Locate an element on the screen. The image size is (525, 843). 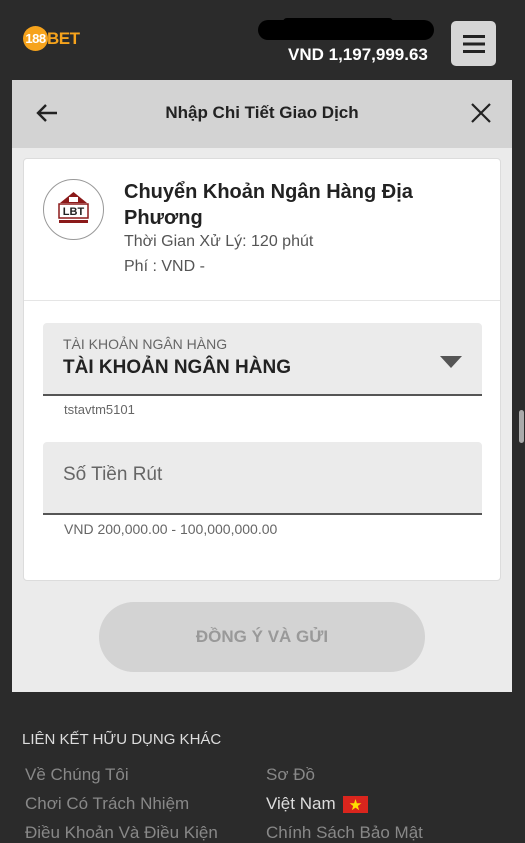
panel-header: Nhập Chi Tiết Giao Dịch is located at coordinates (262, 114).